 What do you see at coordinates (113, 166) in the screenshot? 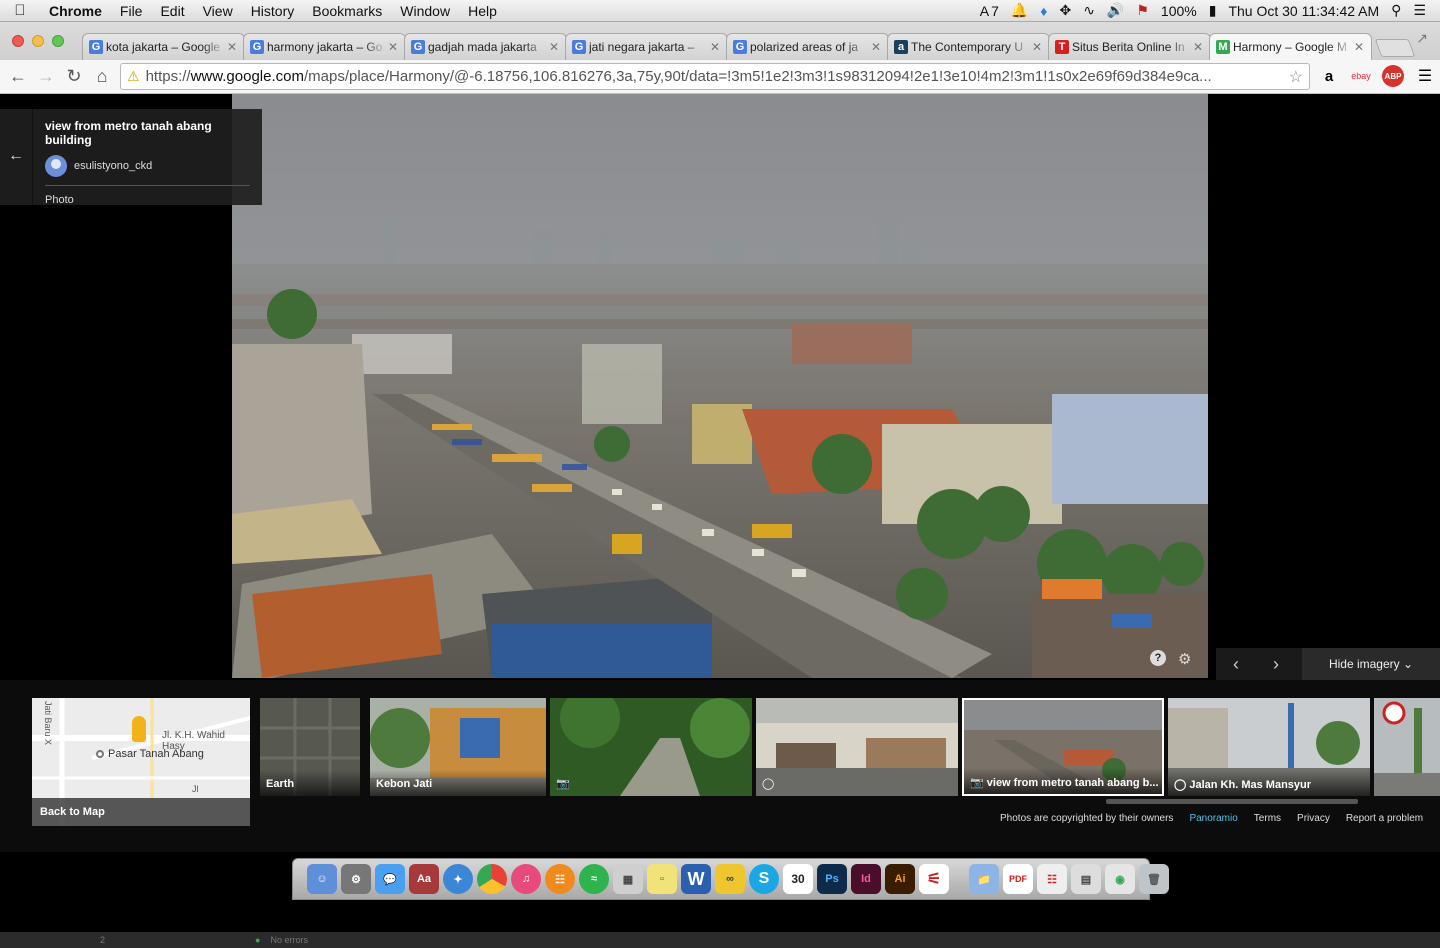
I see `author-name: esulistyono_ckd` at bounding box center [113, 166].